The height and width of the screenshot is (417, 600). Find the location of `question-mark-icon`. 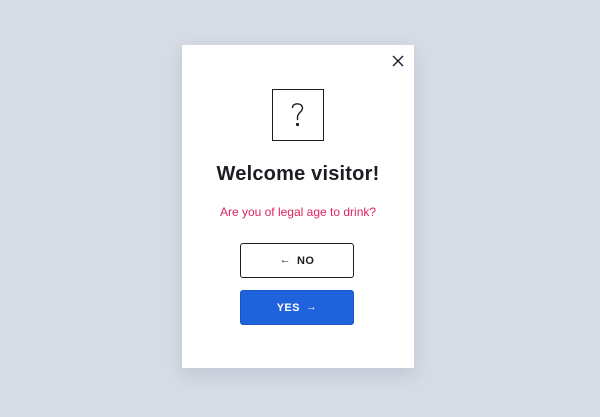

question-mark-icon is located at coordinates (298, 115).